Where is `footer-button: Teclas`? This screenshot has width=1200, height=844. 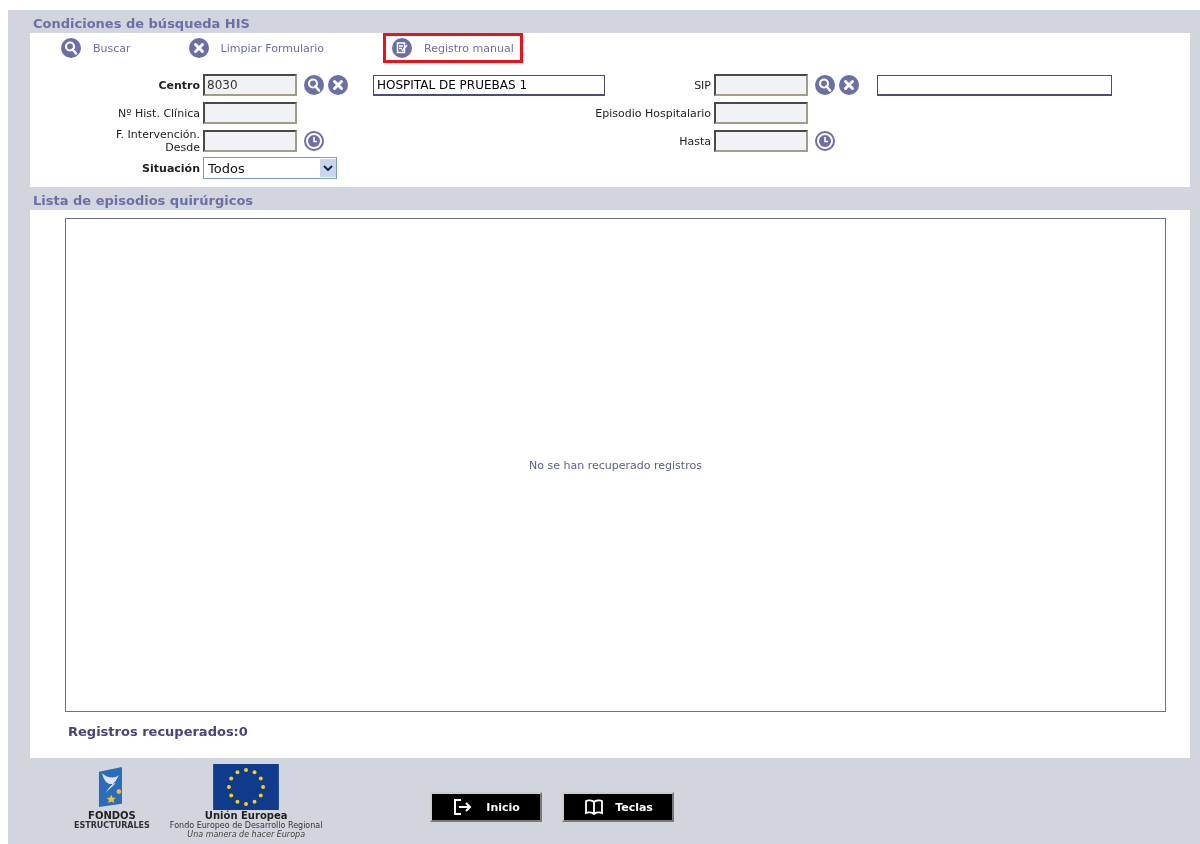 footer-button: Teclas is located at coordinates (618, 807).